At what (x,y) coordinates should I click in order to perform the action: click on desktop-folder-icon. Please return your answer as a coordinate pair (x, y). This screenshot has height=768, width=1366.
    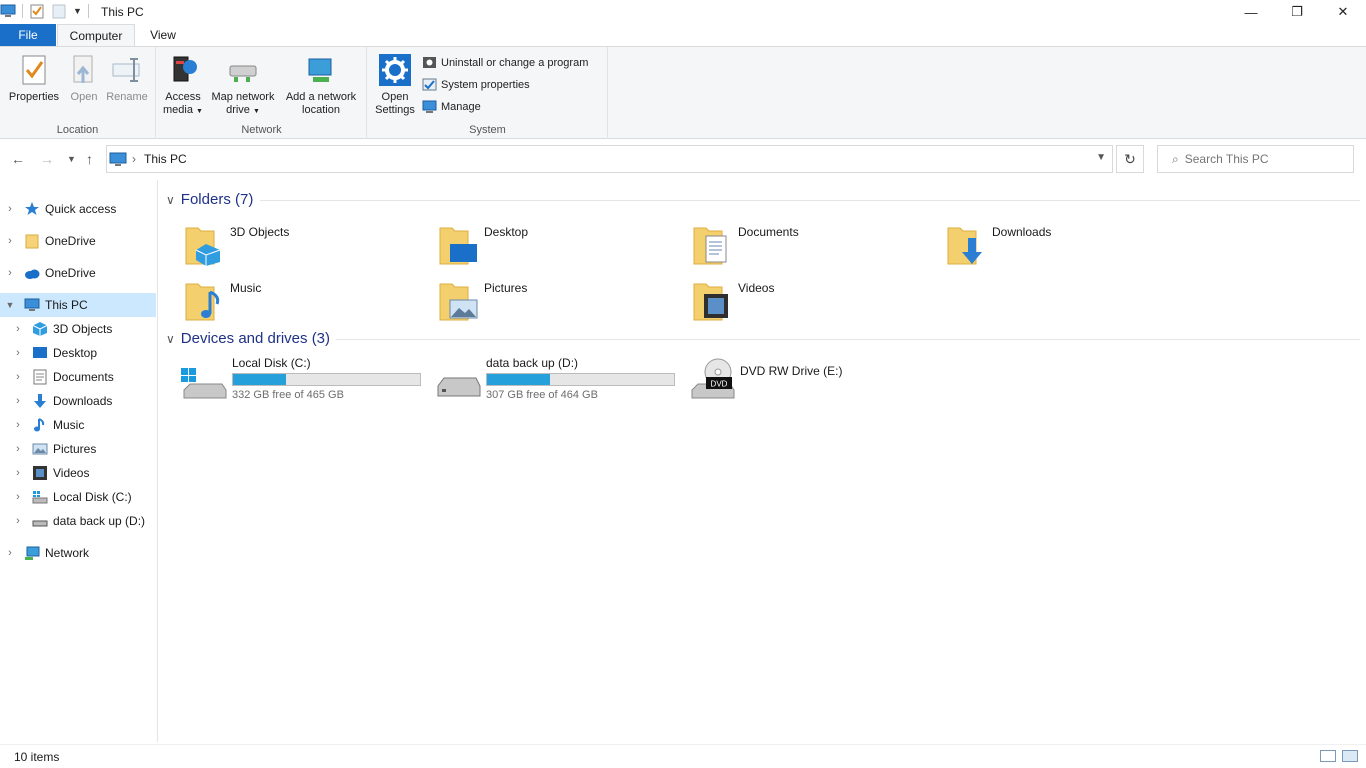
    Looking at the image, I should click on (458, 246).